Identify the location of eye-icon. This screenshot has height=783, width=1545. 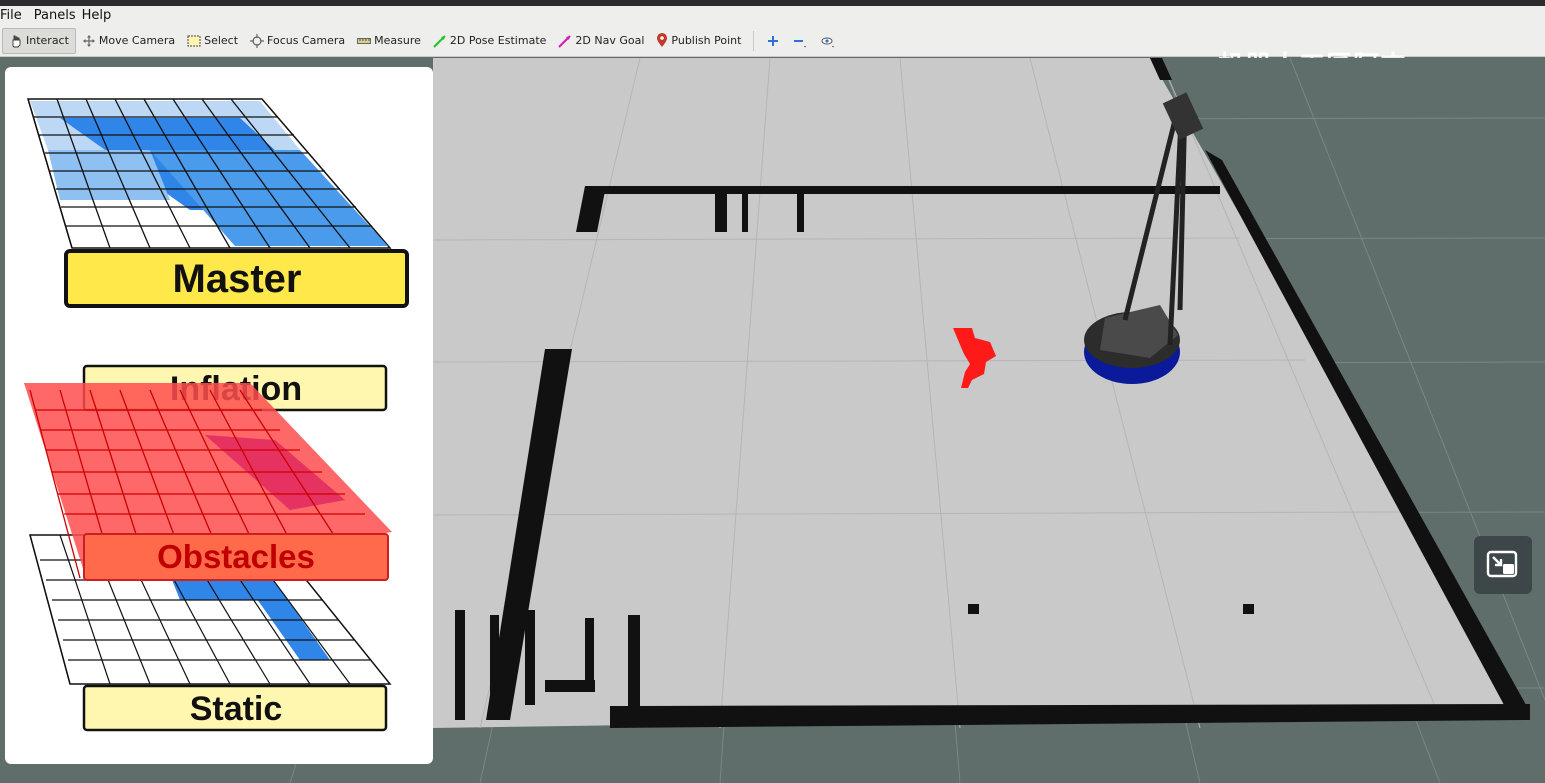
(828, 42).